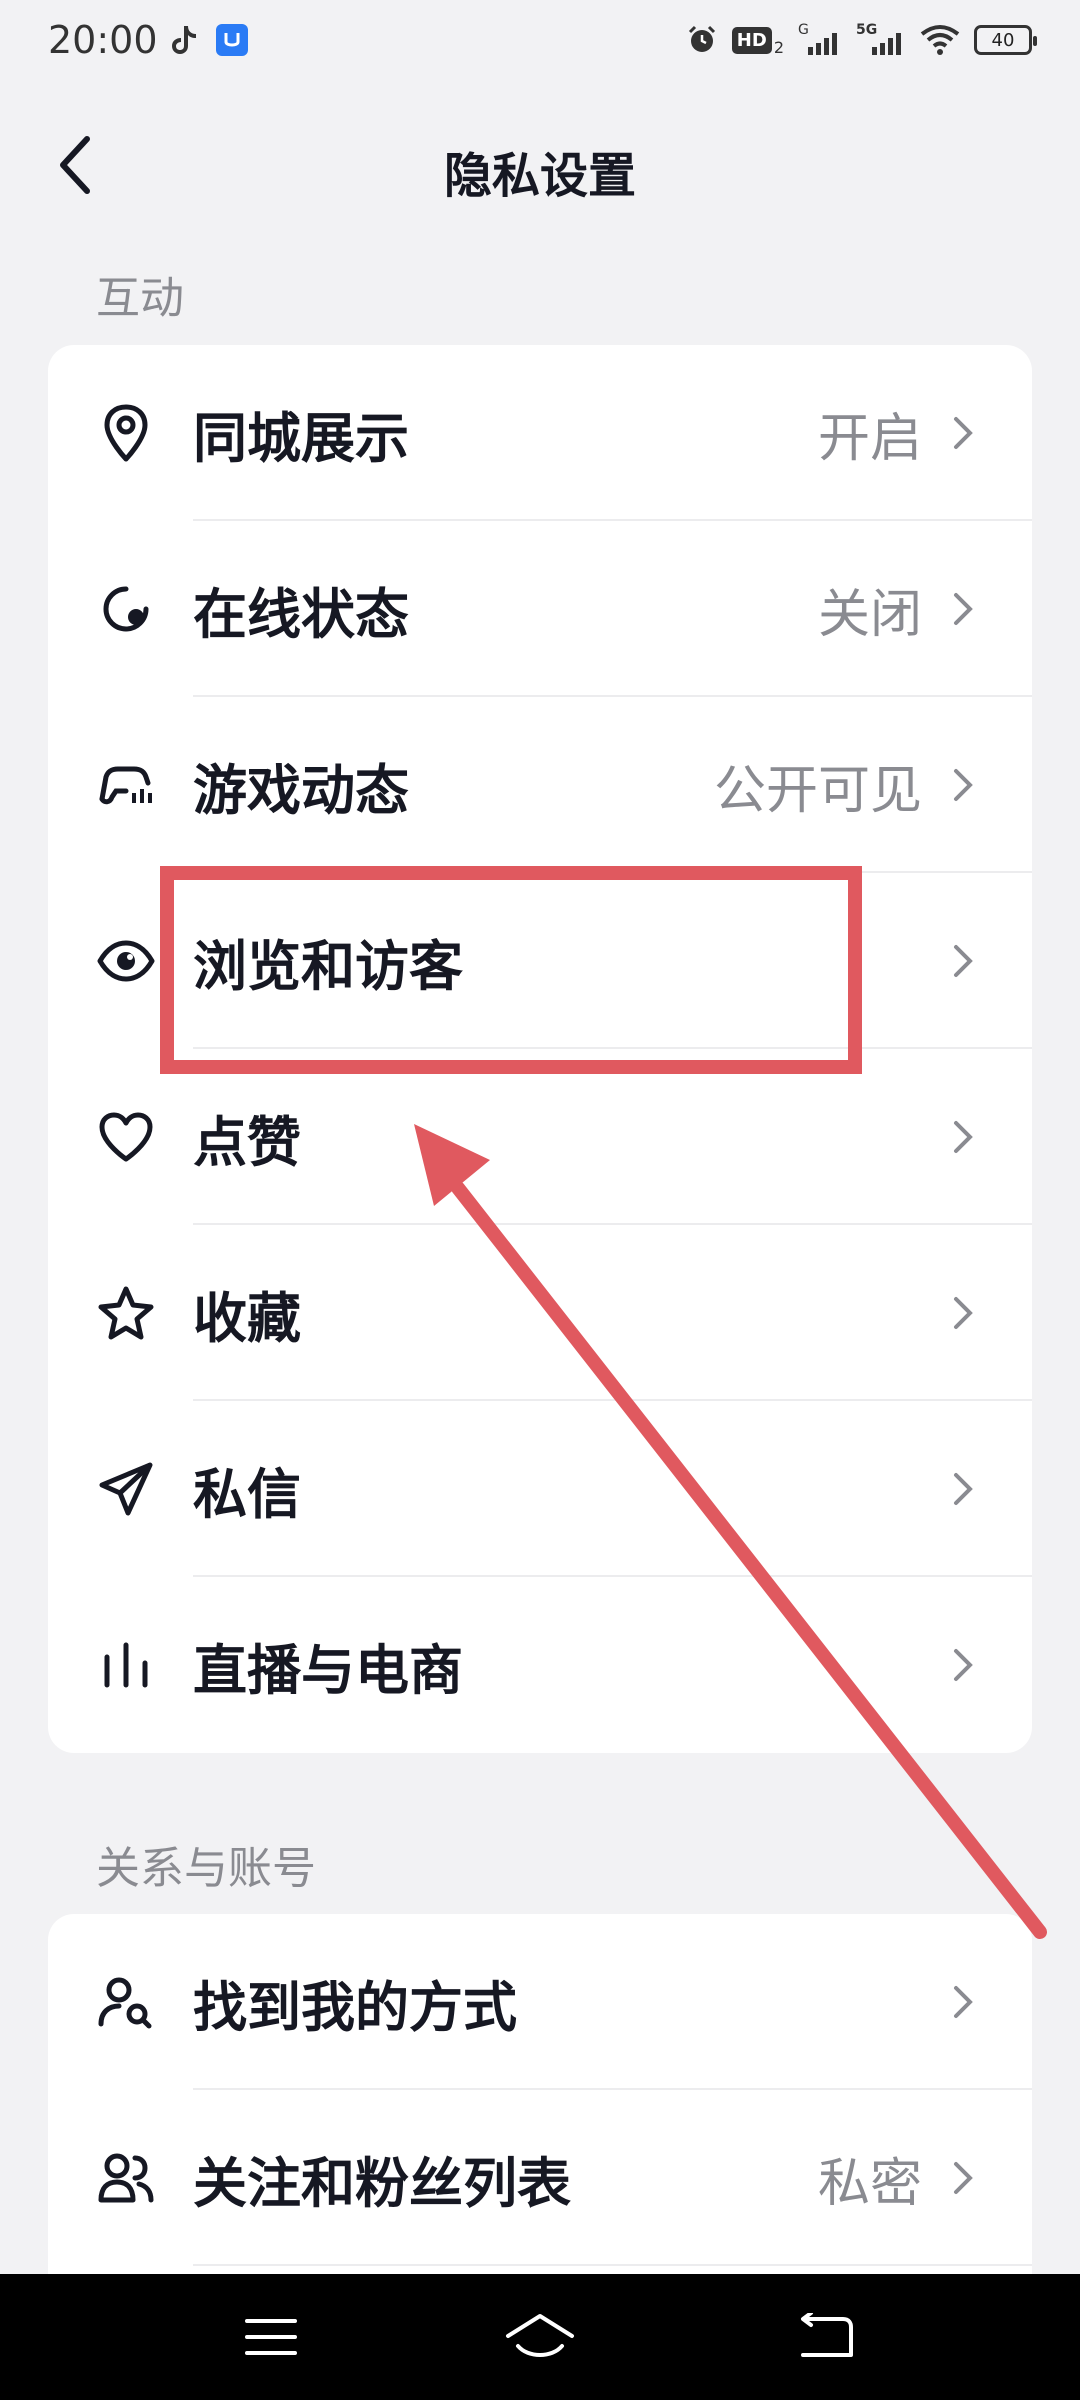  What do you see at coordinates (540, 785) in the screenshot?
I see `row-game-activity: 游戏动态 公开可见` at bounding box center [540, 785].